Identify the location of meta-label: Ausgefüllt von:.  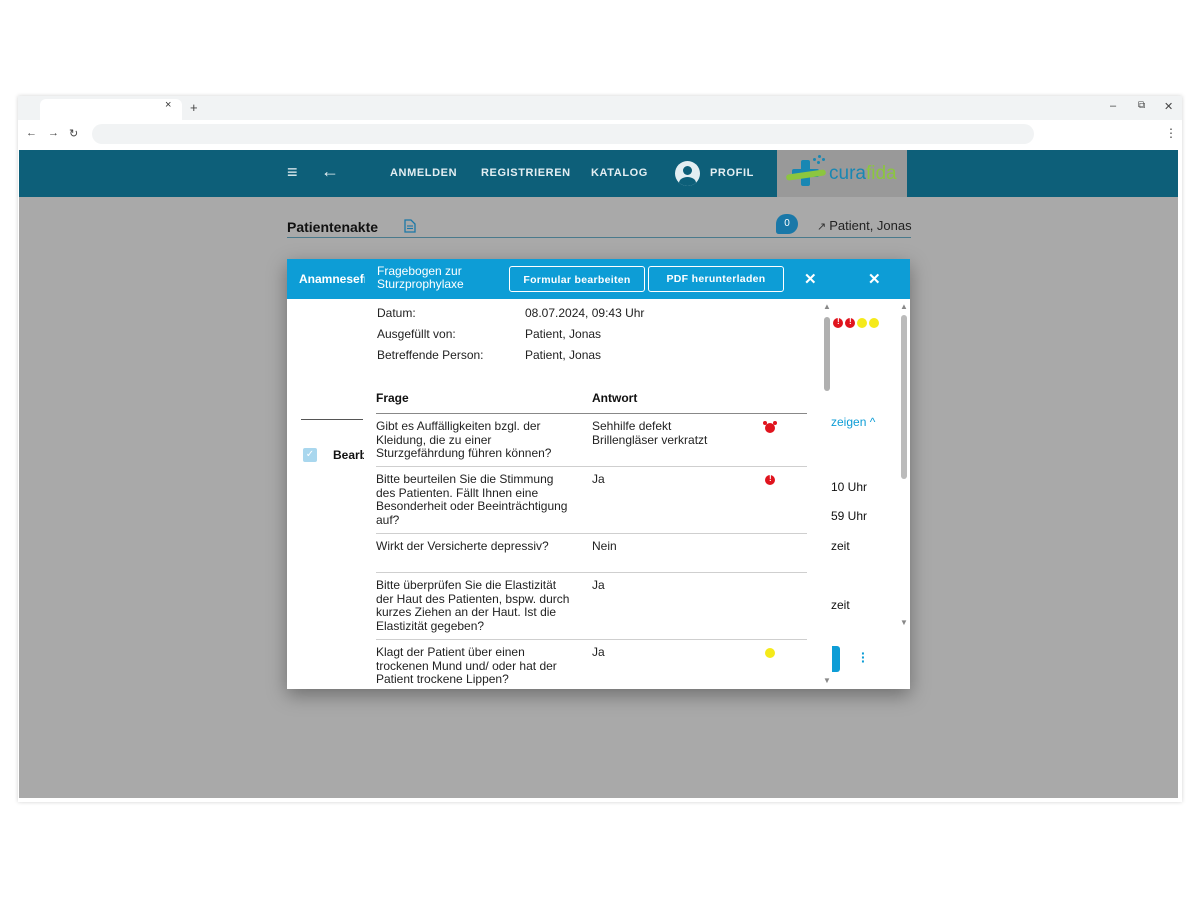
(416, 334).